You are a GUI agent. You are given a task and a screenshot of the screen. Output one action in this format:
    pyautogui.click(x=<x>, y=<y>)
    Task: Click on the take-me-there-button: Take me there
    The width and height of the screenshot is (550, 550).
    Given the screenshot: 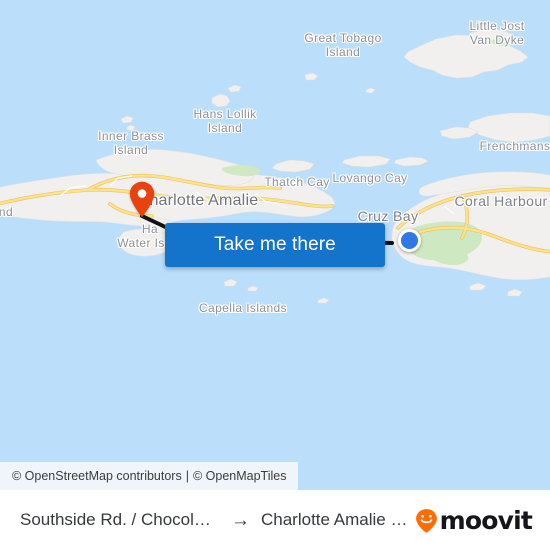 What is the action you would take?
    pyautogui.click(x=275, y=245)
    